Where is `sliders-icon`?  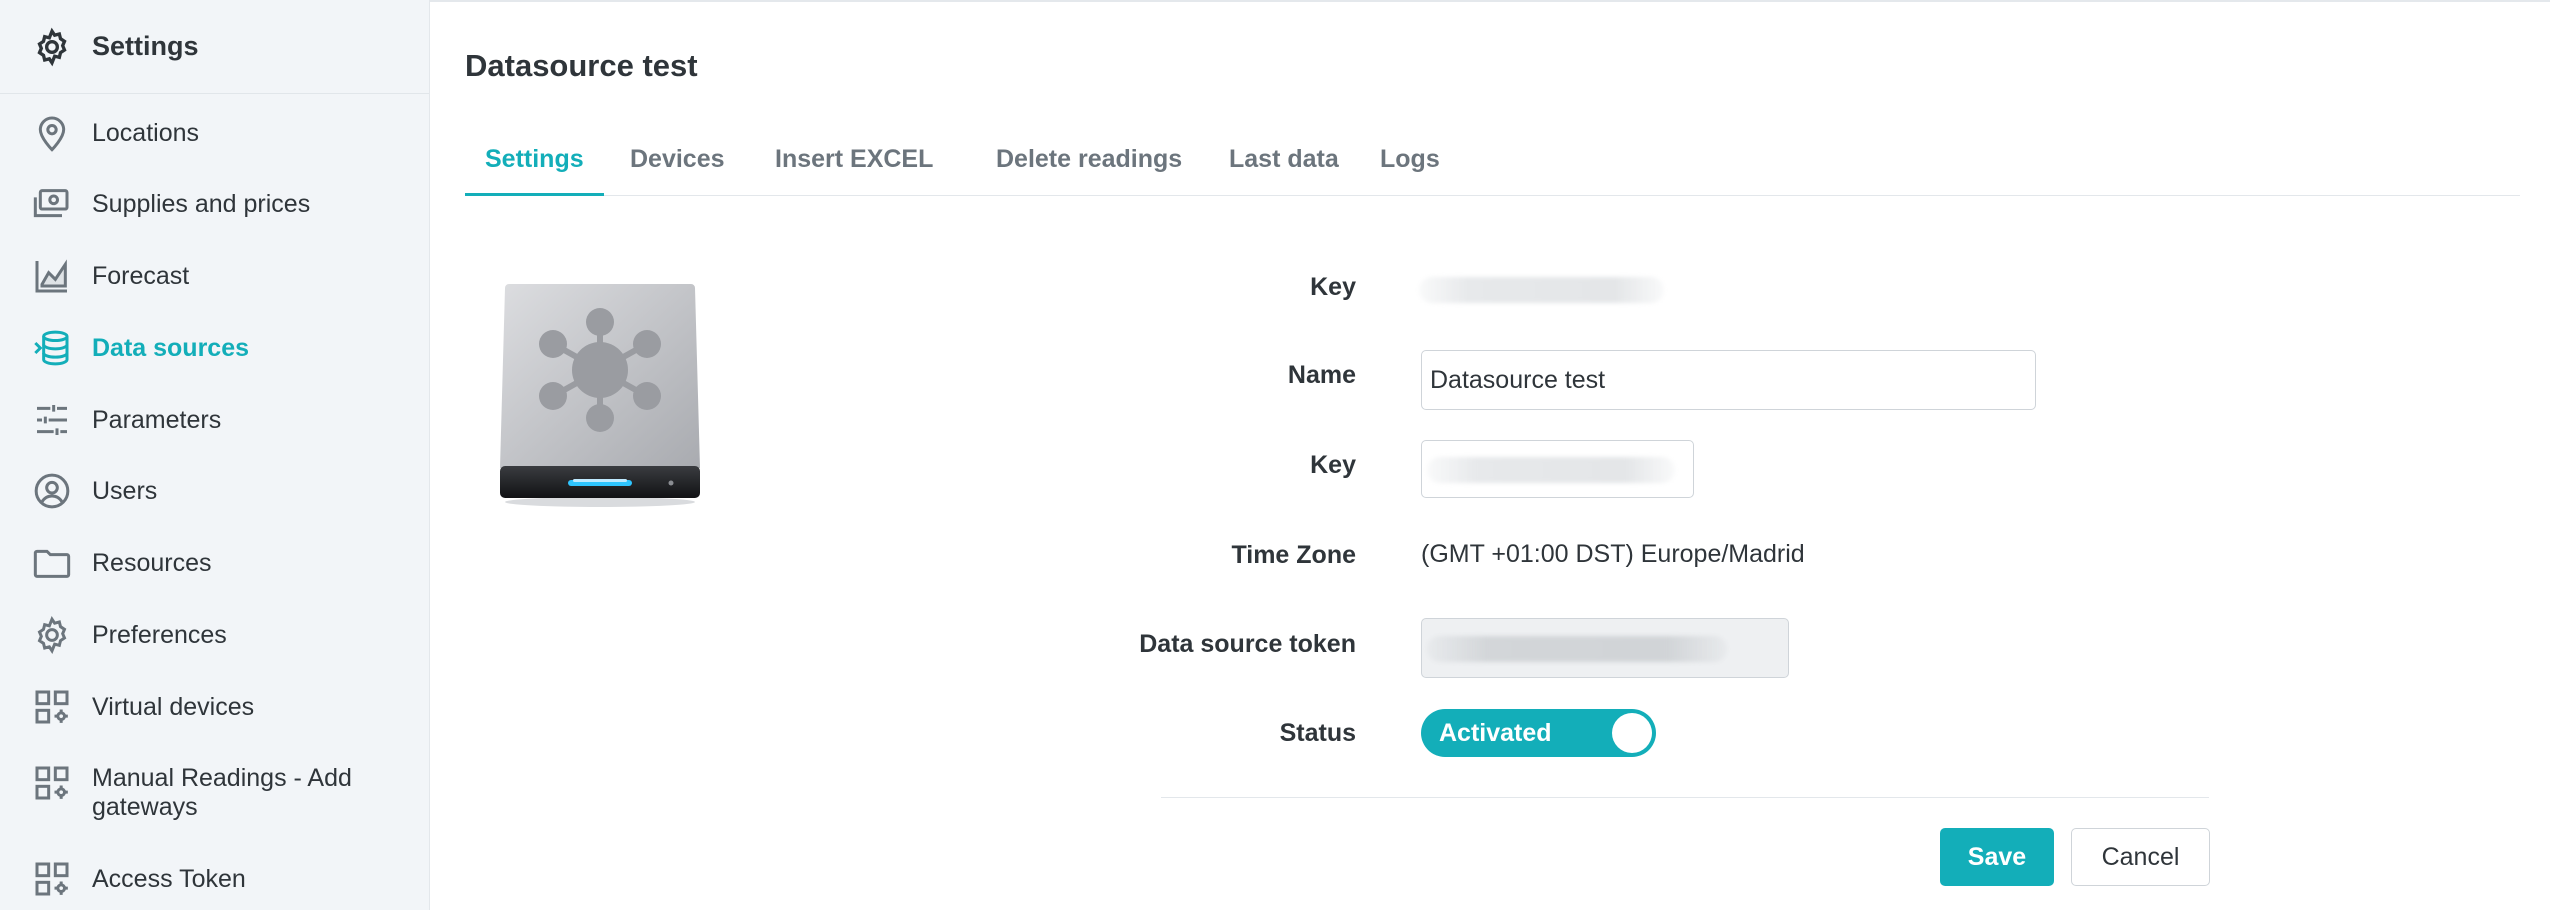 sliders-icon is located at coordinates (52, 420).